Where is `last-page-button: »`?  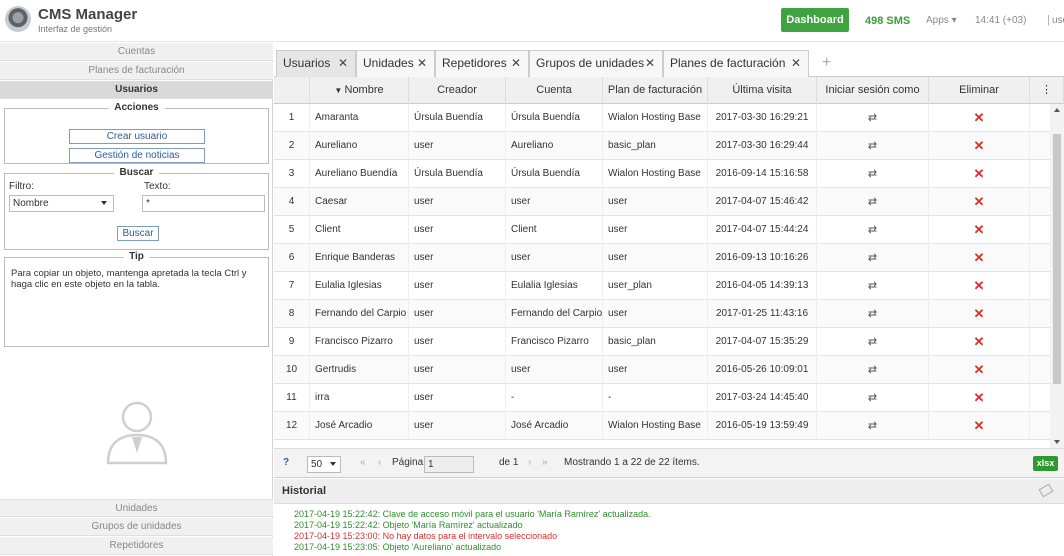
last-page-button: » is located at coordinates (545, 462).